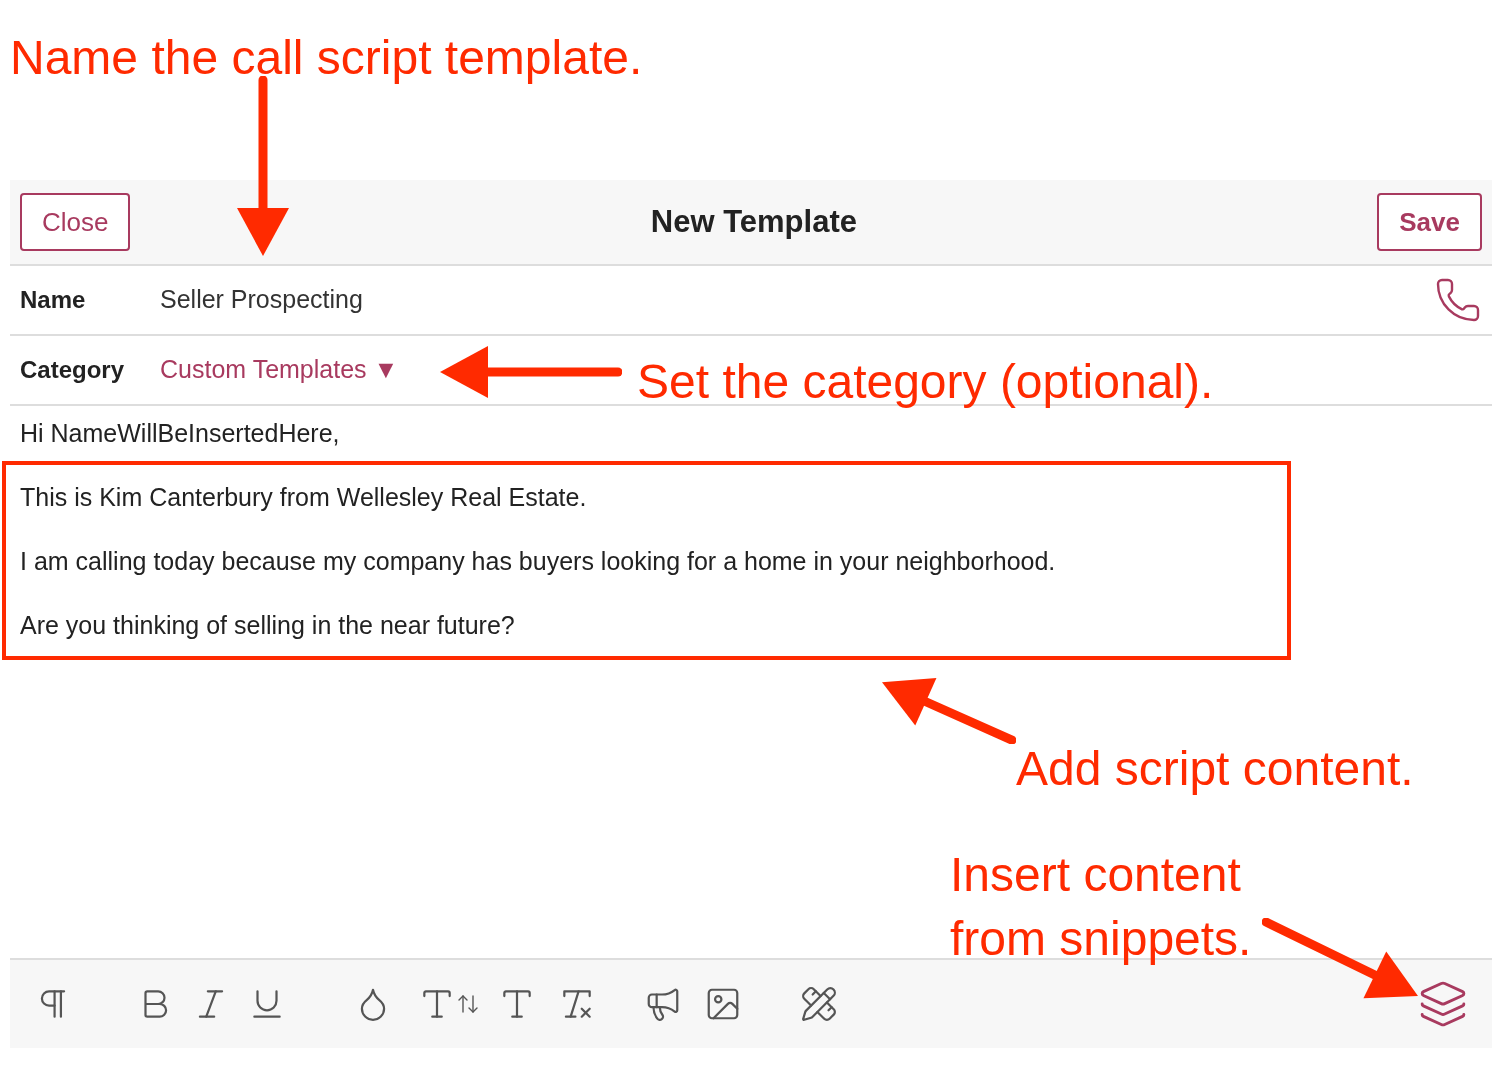 Image resolution: width=1492 pixels, height=1090 pixels. I want to click on annotation: Name the call script template., so click(326, 58).